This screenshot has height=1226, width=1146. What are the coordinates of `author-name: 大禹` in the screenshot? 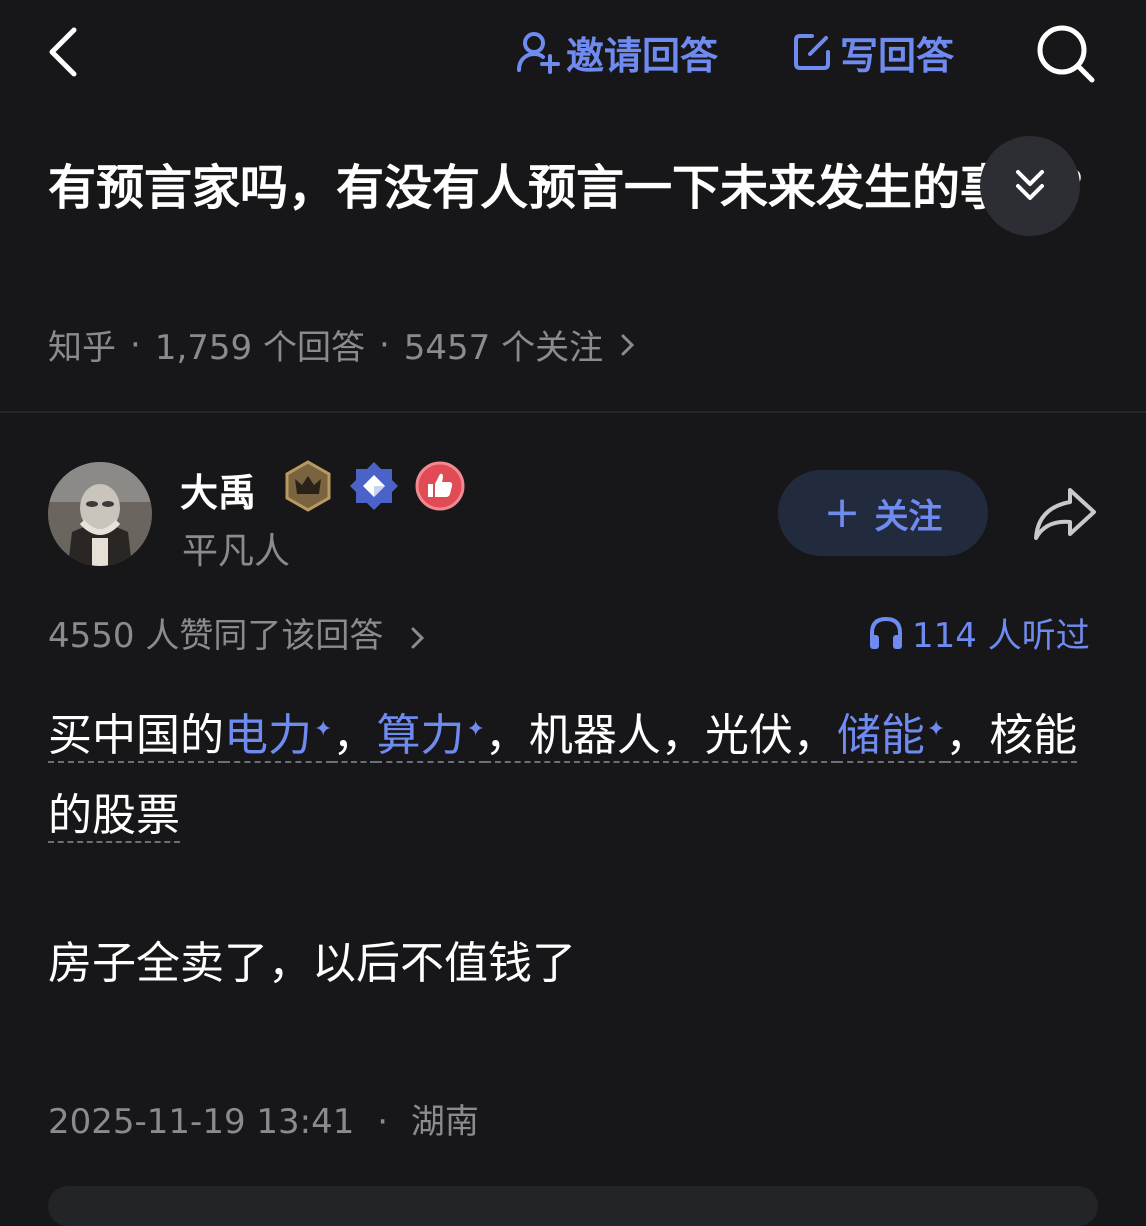 It's located at (218, 489).